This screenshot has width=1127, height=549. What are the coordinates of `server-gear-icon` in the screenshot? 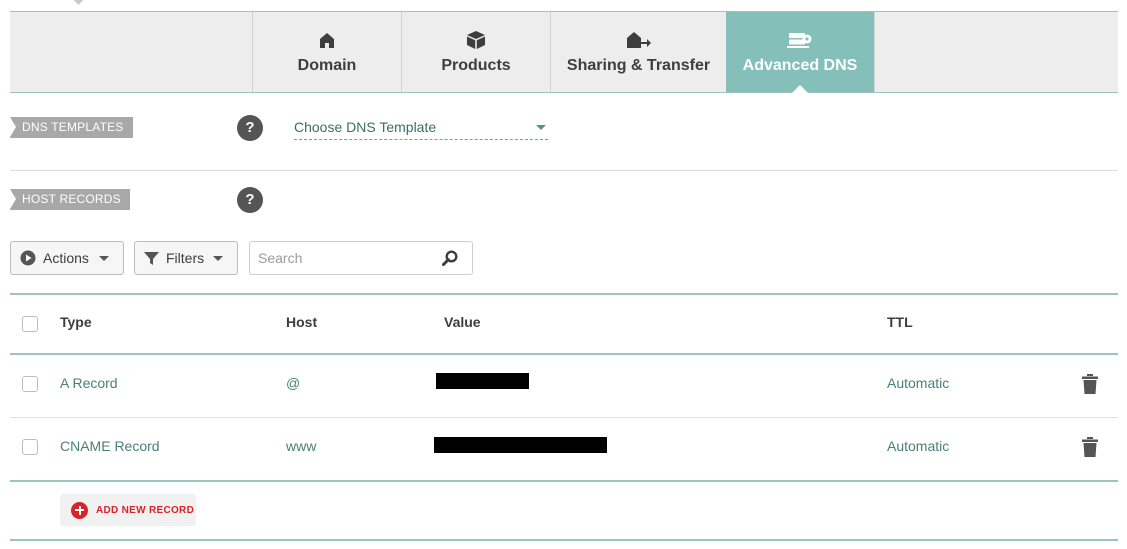 It's located at (800, 40).